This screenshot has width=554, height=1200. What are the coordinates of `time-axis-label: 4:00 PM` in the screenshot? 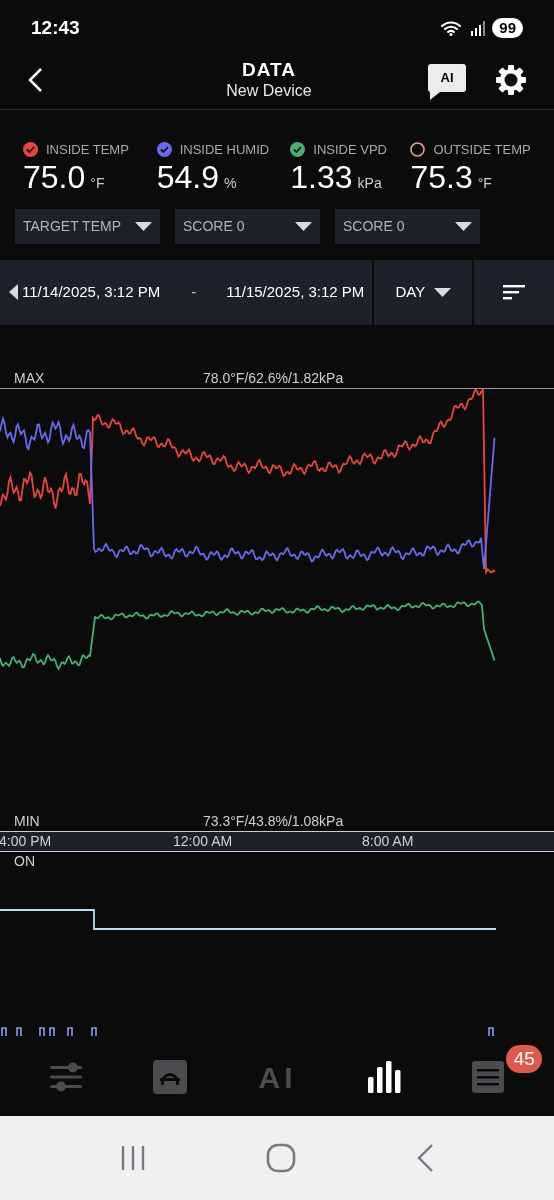 It's located at (26, 841).